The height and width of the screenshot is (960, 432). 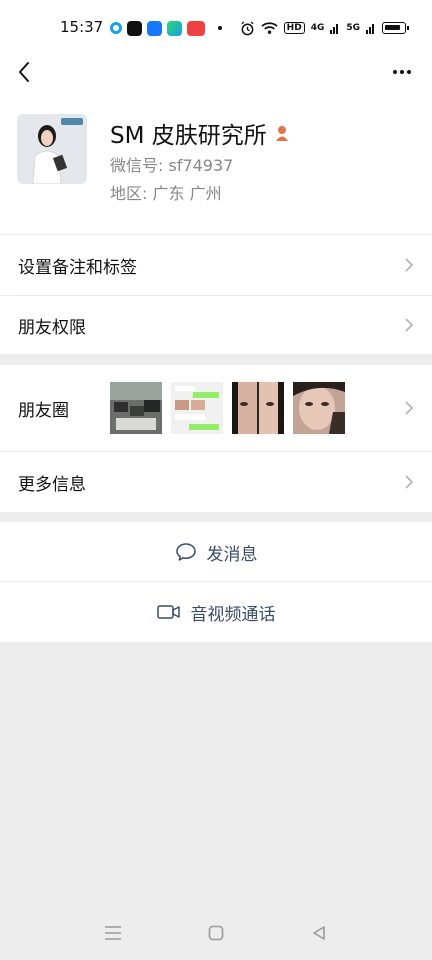 I want to click on back-nav-button, so click(x=319, y=933).